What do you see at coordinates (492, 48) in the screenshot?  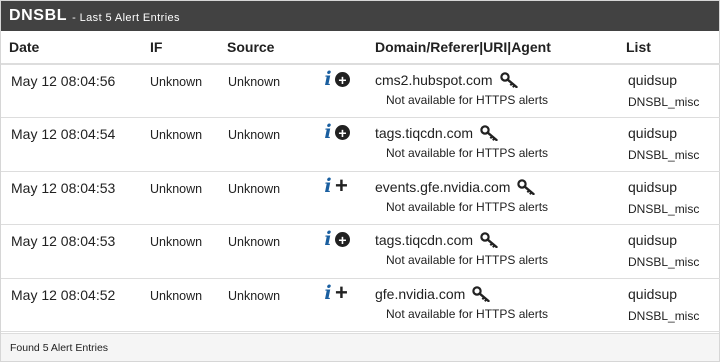 I see `column-header-domain: Domain/Referer|URI|Agent` at bounding box center [492, 48].